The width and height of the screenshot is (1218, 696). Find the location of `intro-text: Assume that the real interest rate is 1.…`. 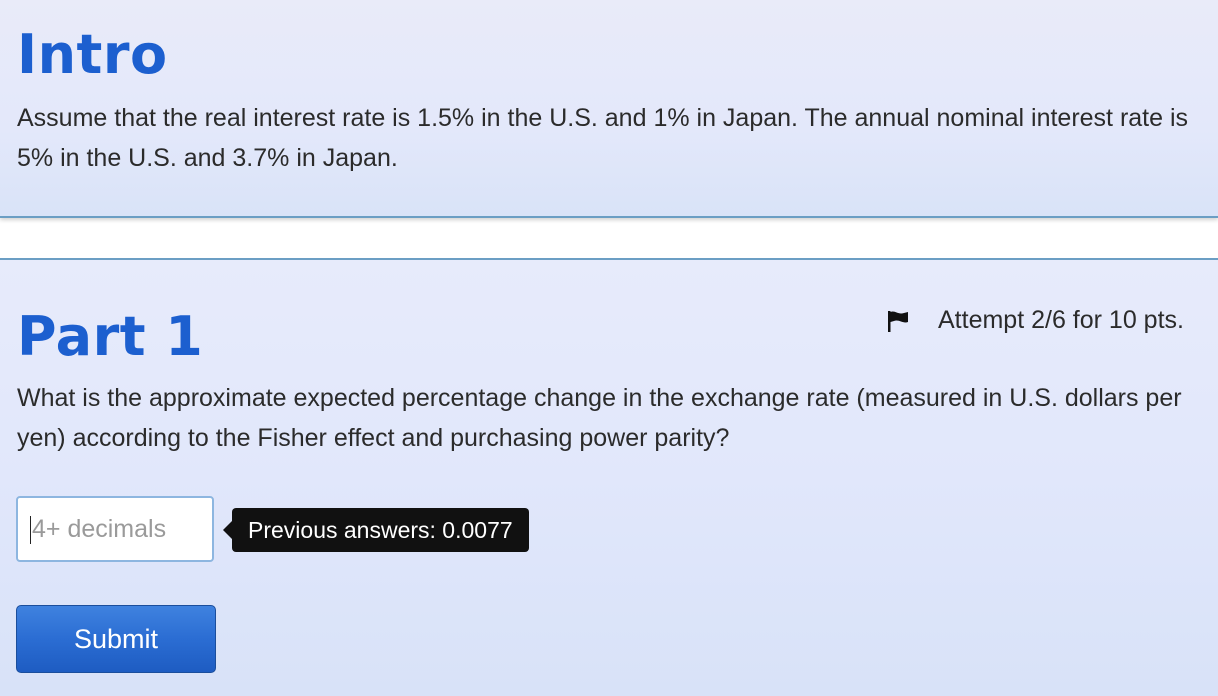

intro-text: Assume that the real interest rate is 1.… is located at coordinates (603, 138).